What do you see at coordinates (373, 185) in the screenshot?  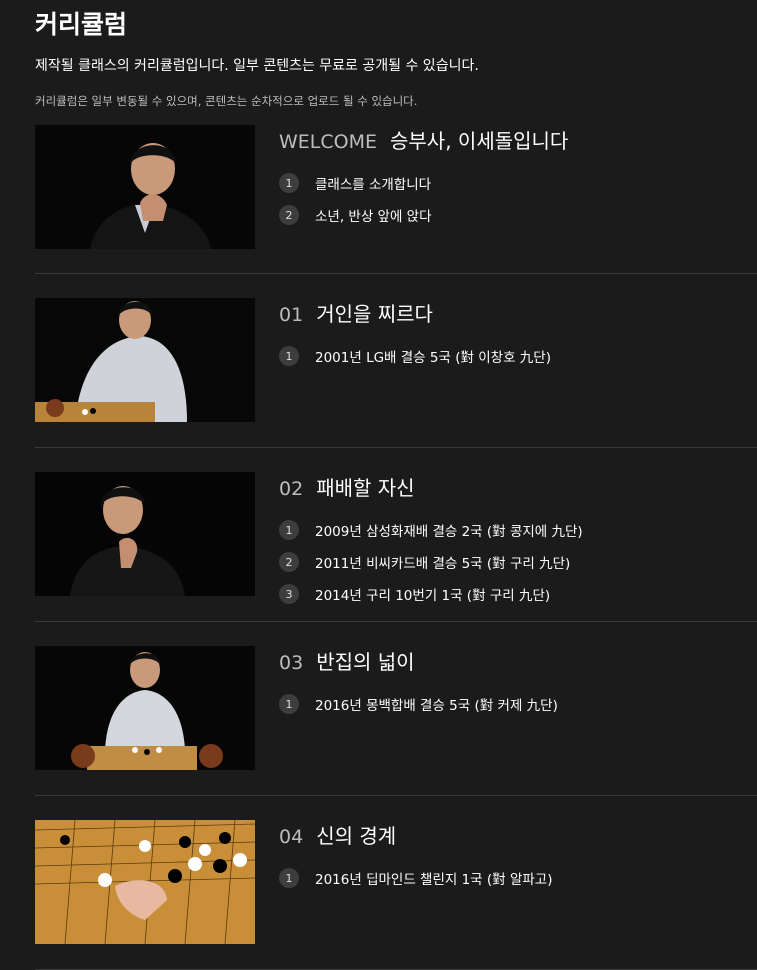 I see `lesson-label: 클래스를 소개합니다` at bounding box center [373, 185].